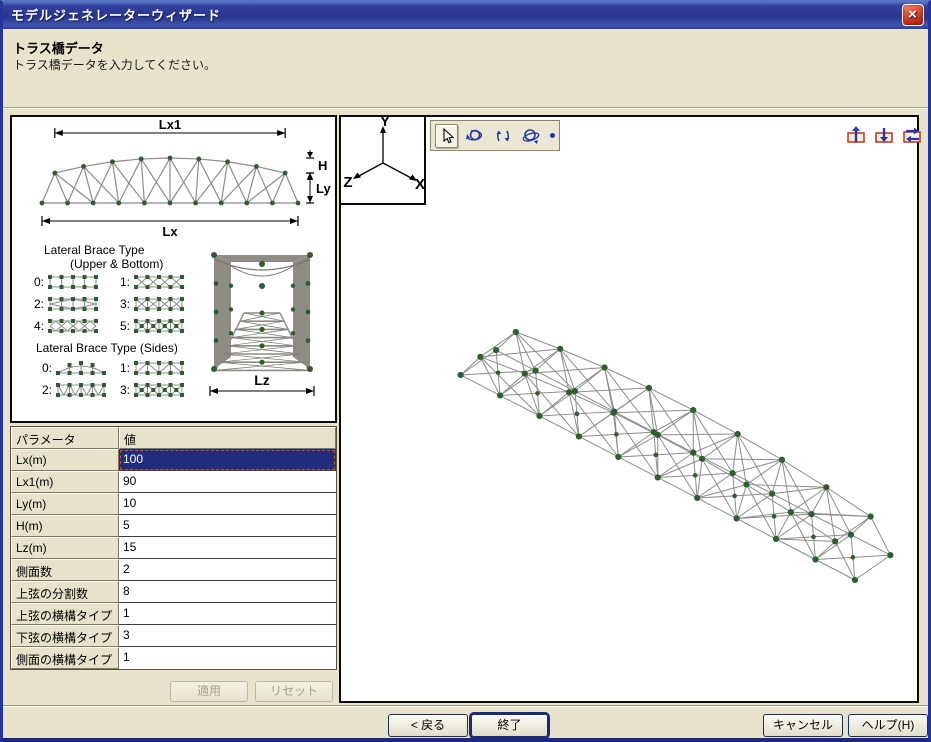  I want to click on table-row: 側面の横構タイプ 1, so click(173, 658).